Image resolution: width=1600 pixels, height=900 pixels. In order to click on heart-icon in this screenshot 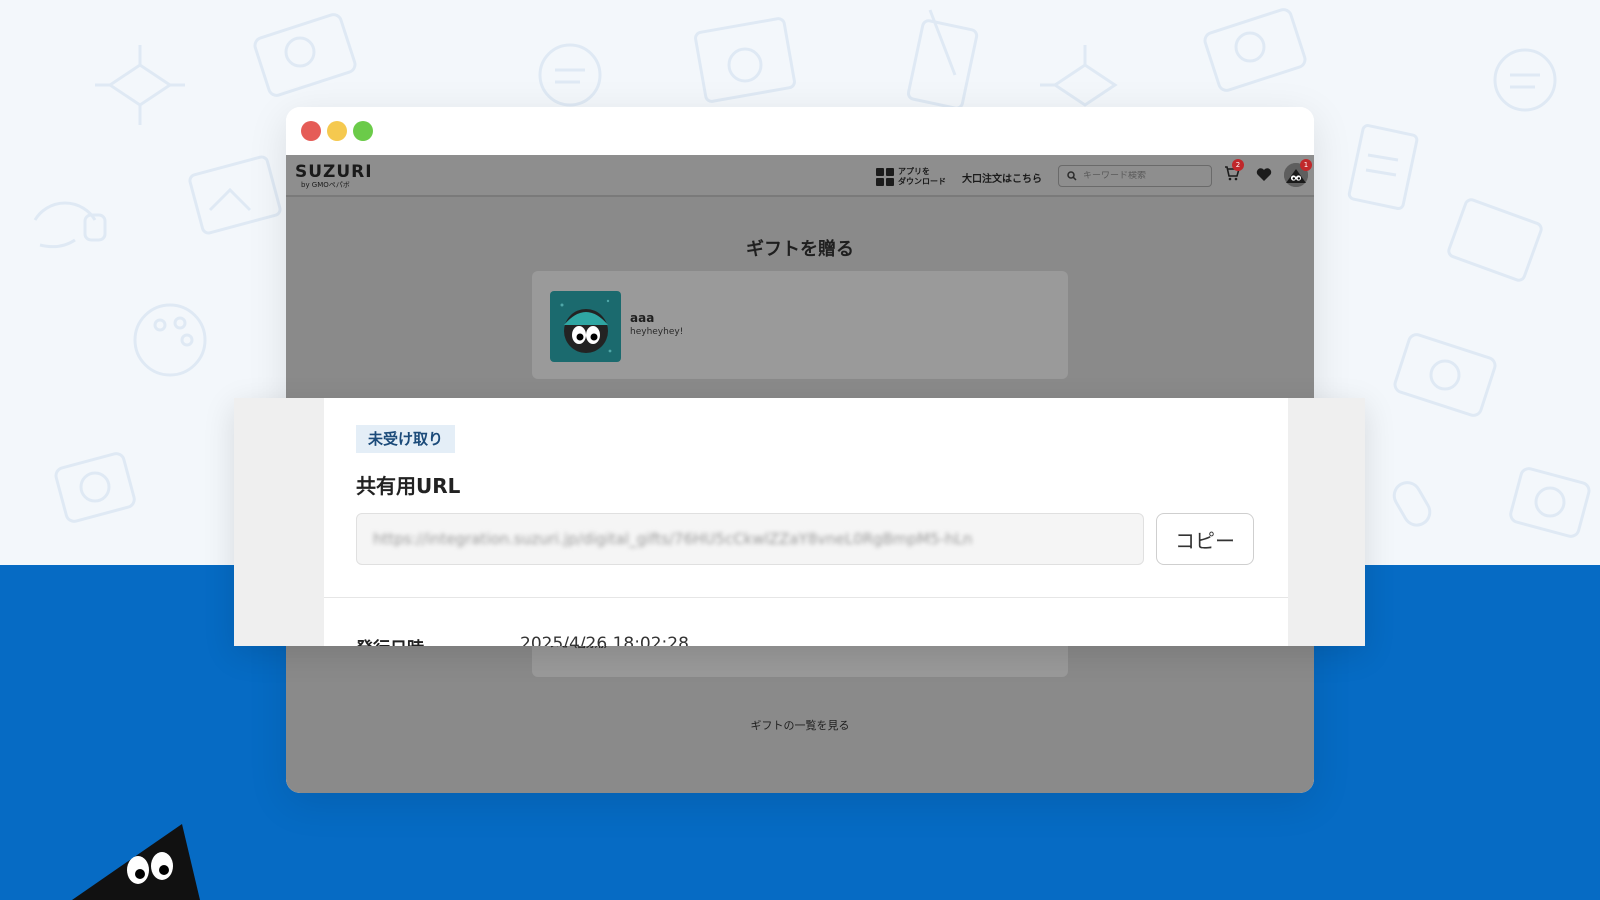, I will do `click(1264, 174)`.